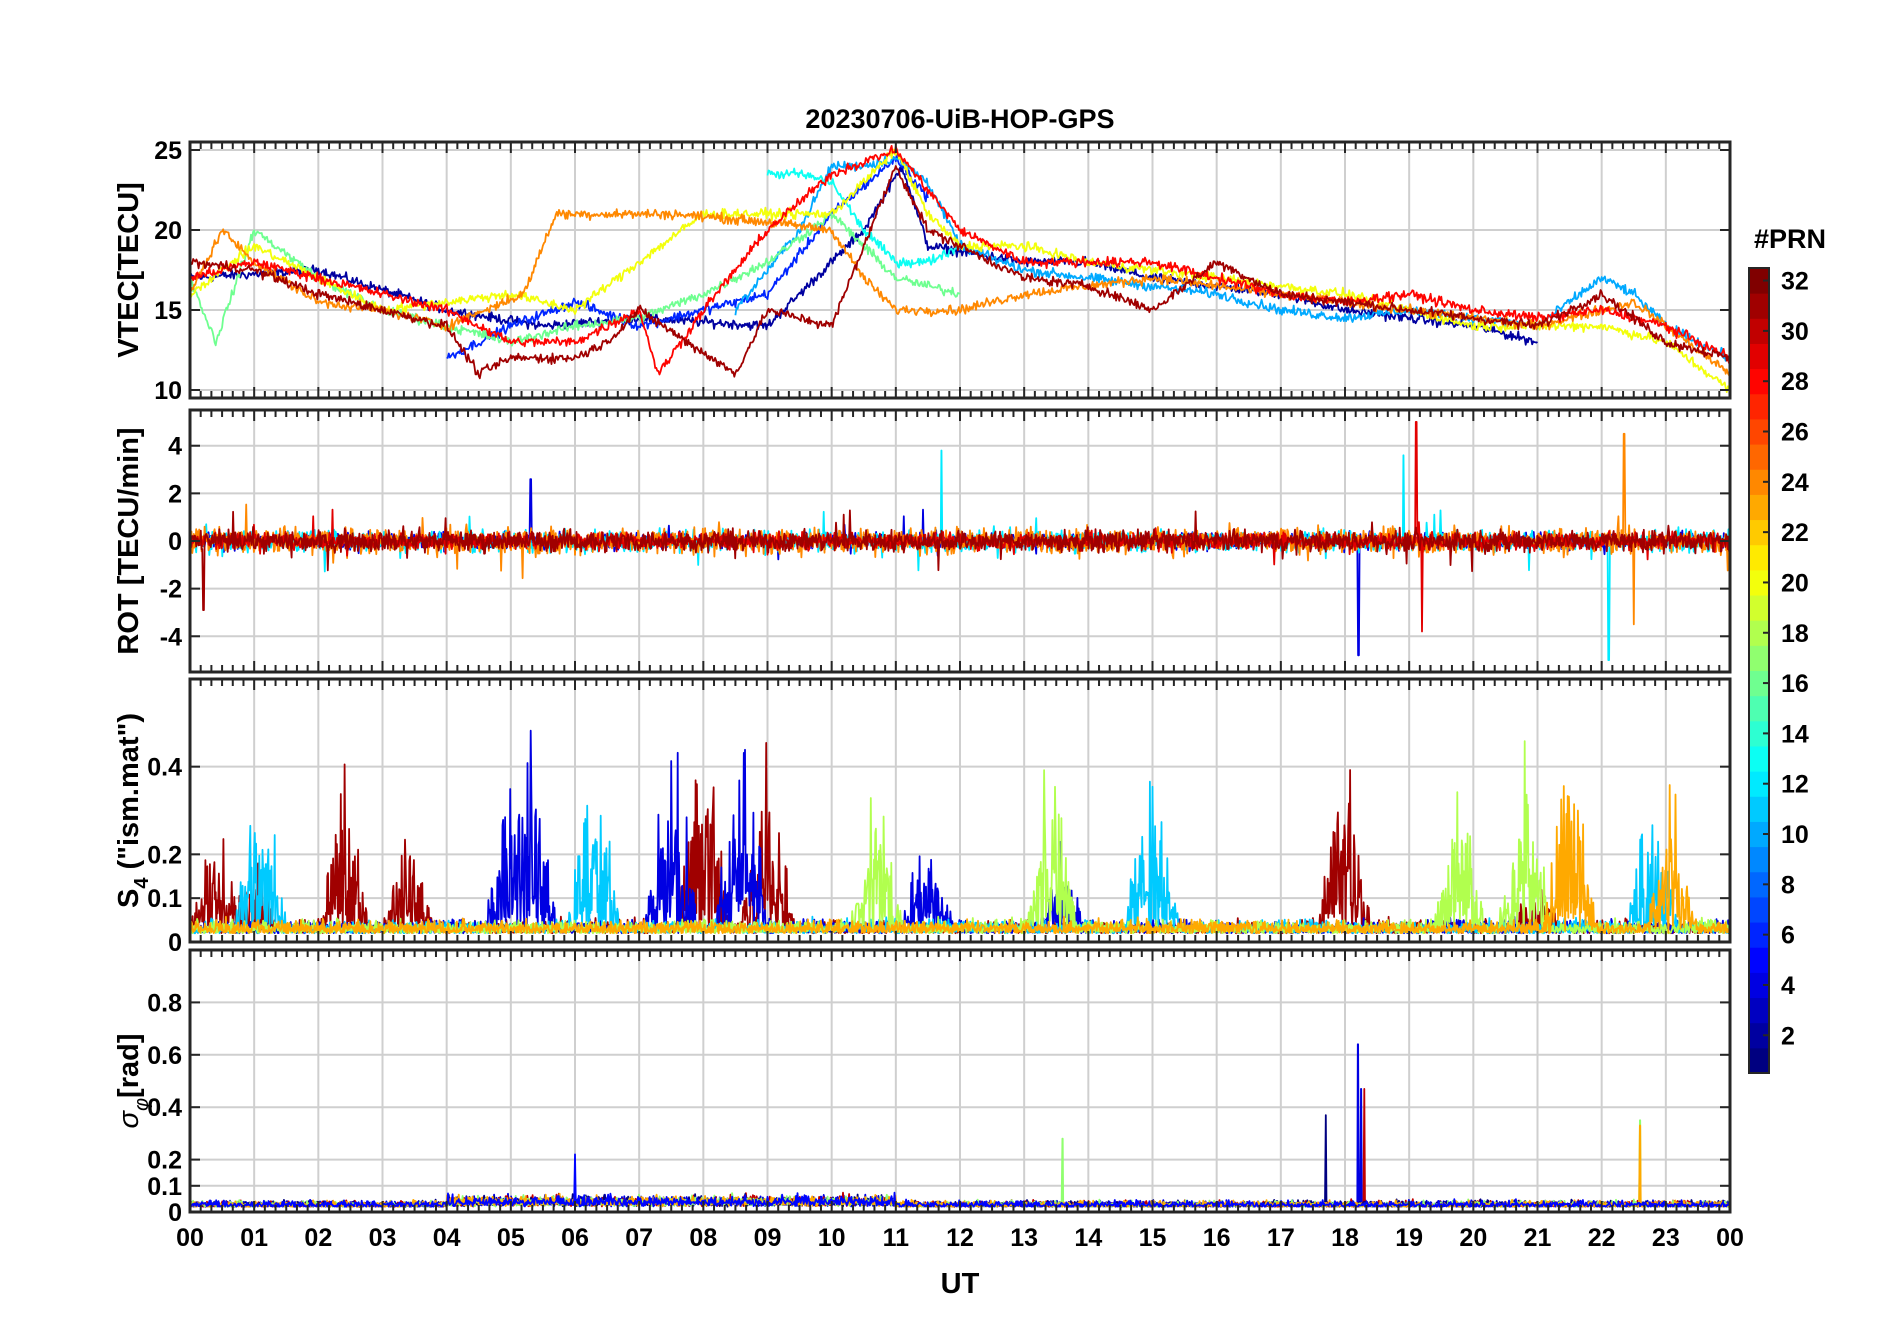  I want to click on colorbar-tick-label: 30, so click(1795, 332).